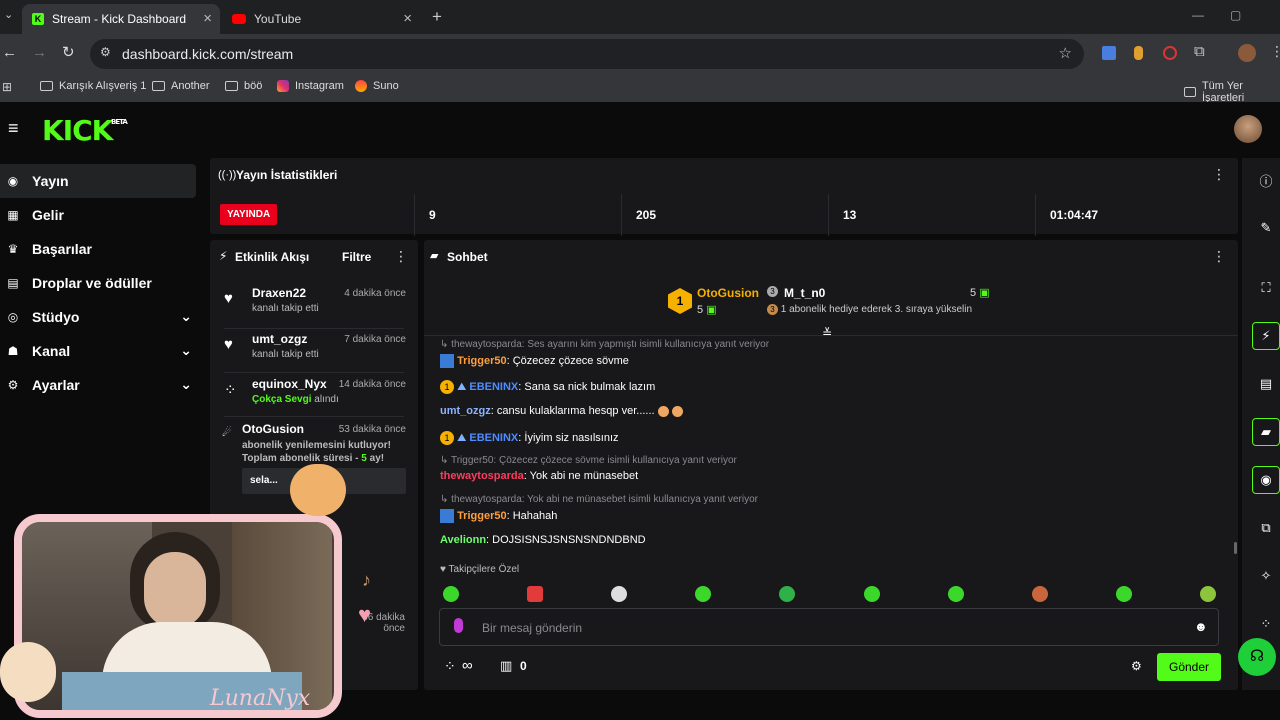 The image size is (1280, 720). I want to click on forward-icon: →, so click(39, 52).